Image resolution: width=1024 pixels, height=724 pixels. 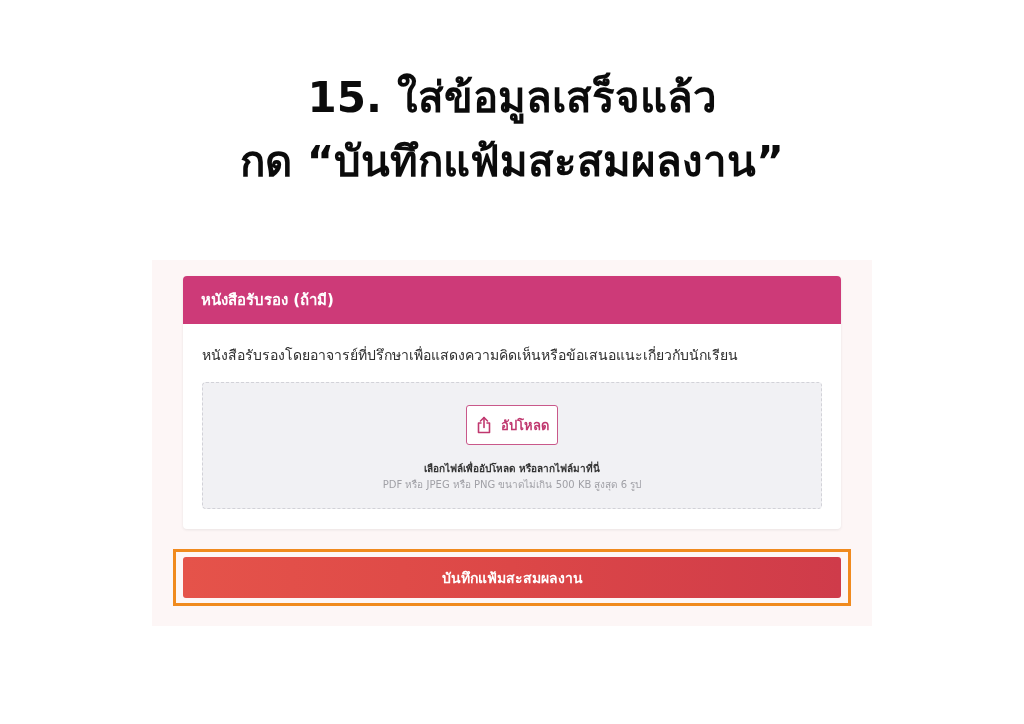 What do you see at coordinates (484, 425) in the screenshot?
I see `upload-icon` at bounding box center [484, 425].